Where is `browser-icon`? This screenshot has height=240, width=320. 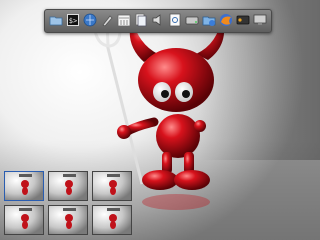
browser-icon is located at coordinates (226, 20).